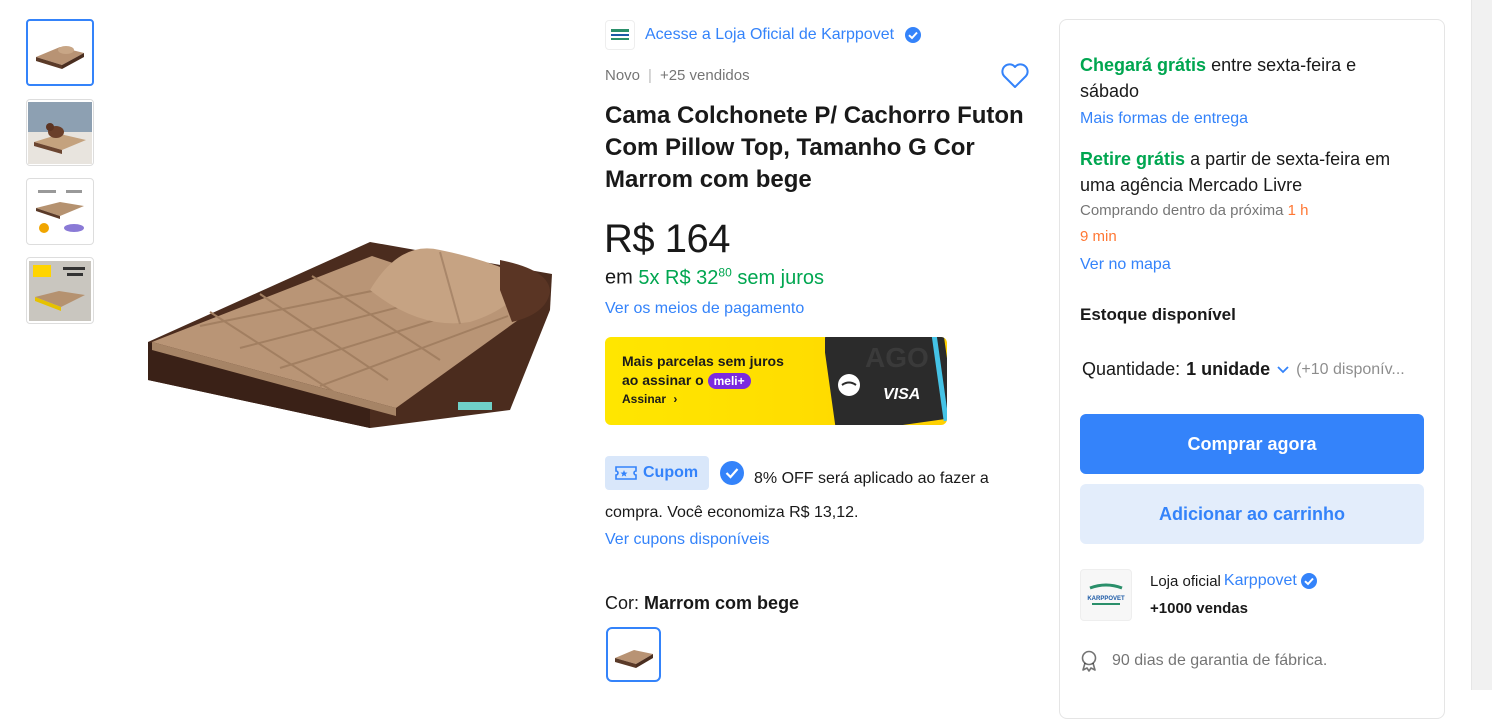 The height and width of the screenshot is (719, 1492). Describe the element at coordinates (897, 357) in the screenshot. I see `svg-text: AGO` at that location.